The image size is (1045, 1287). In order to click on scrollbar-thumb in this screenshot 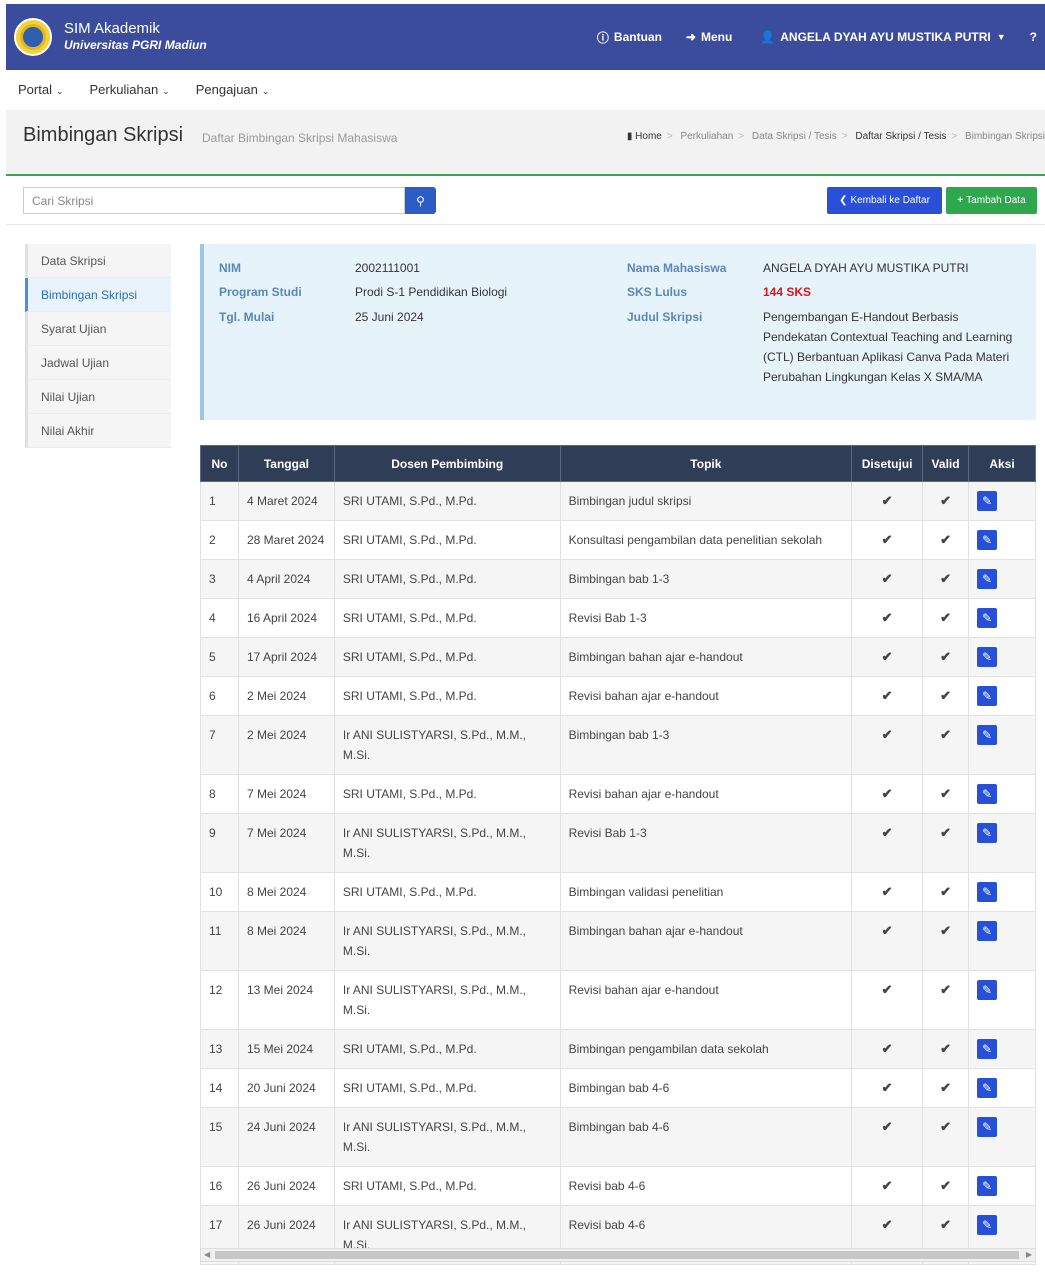, I will do `click(617, 1255)`.